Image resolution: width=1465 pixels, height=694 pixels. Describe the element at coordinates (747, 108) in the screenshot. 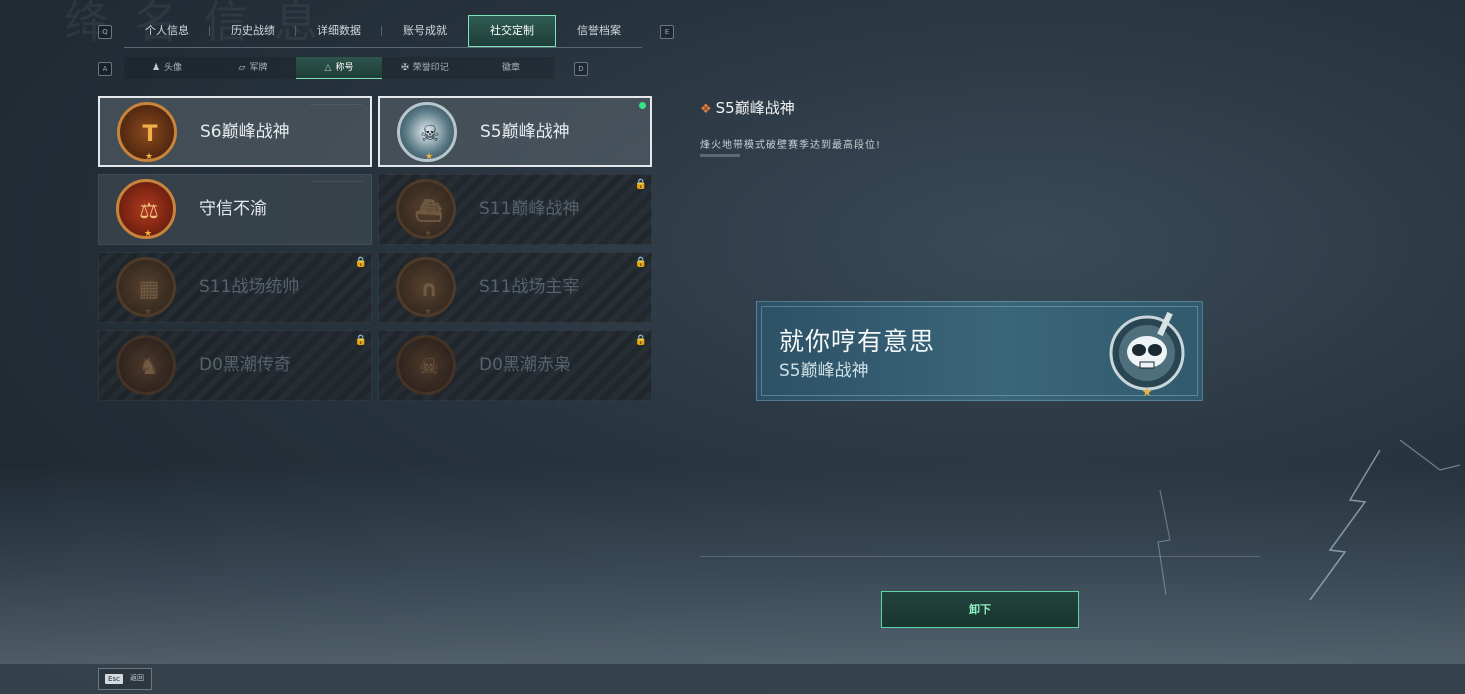

I see `detail-title: ❖ S5巅峰战神` at that location.